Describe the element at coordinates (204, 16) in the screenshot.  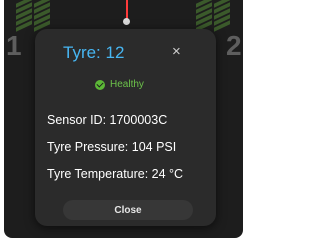
I see `right-tyre-tread` at that location.